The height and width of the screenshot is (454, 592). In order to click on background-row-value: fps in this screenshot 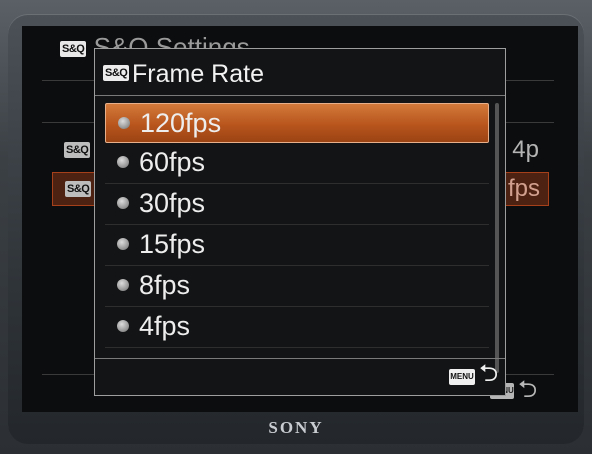, I will do `click(523, 188)`.